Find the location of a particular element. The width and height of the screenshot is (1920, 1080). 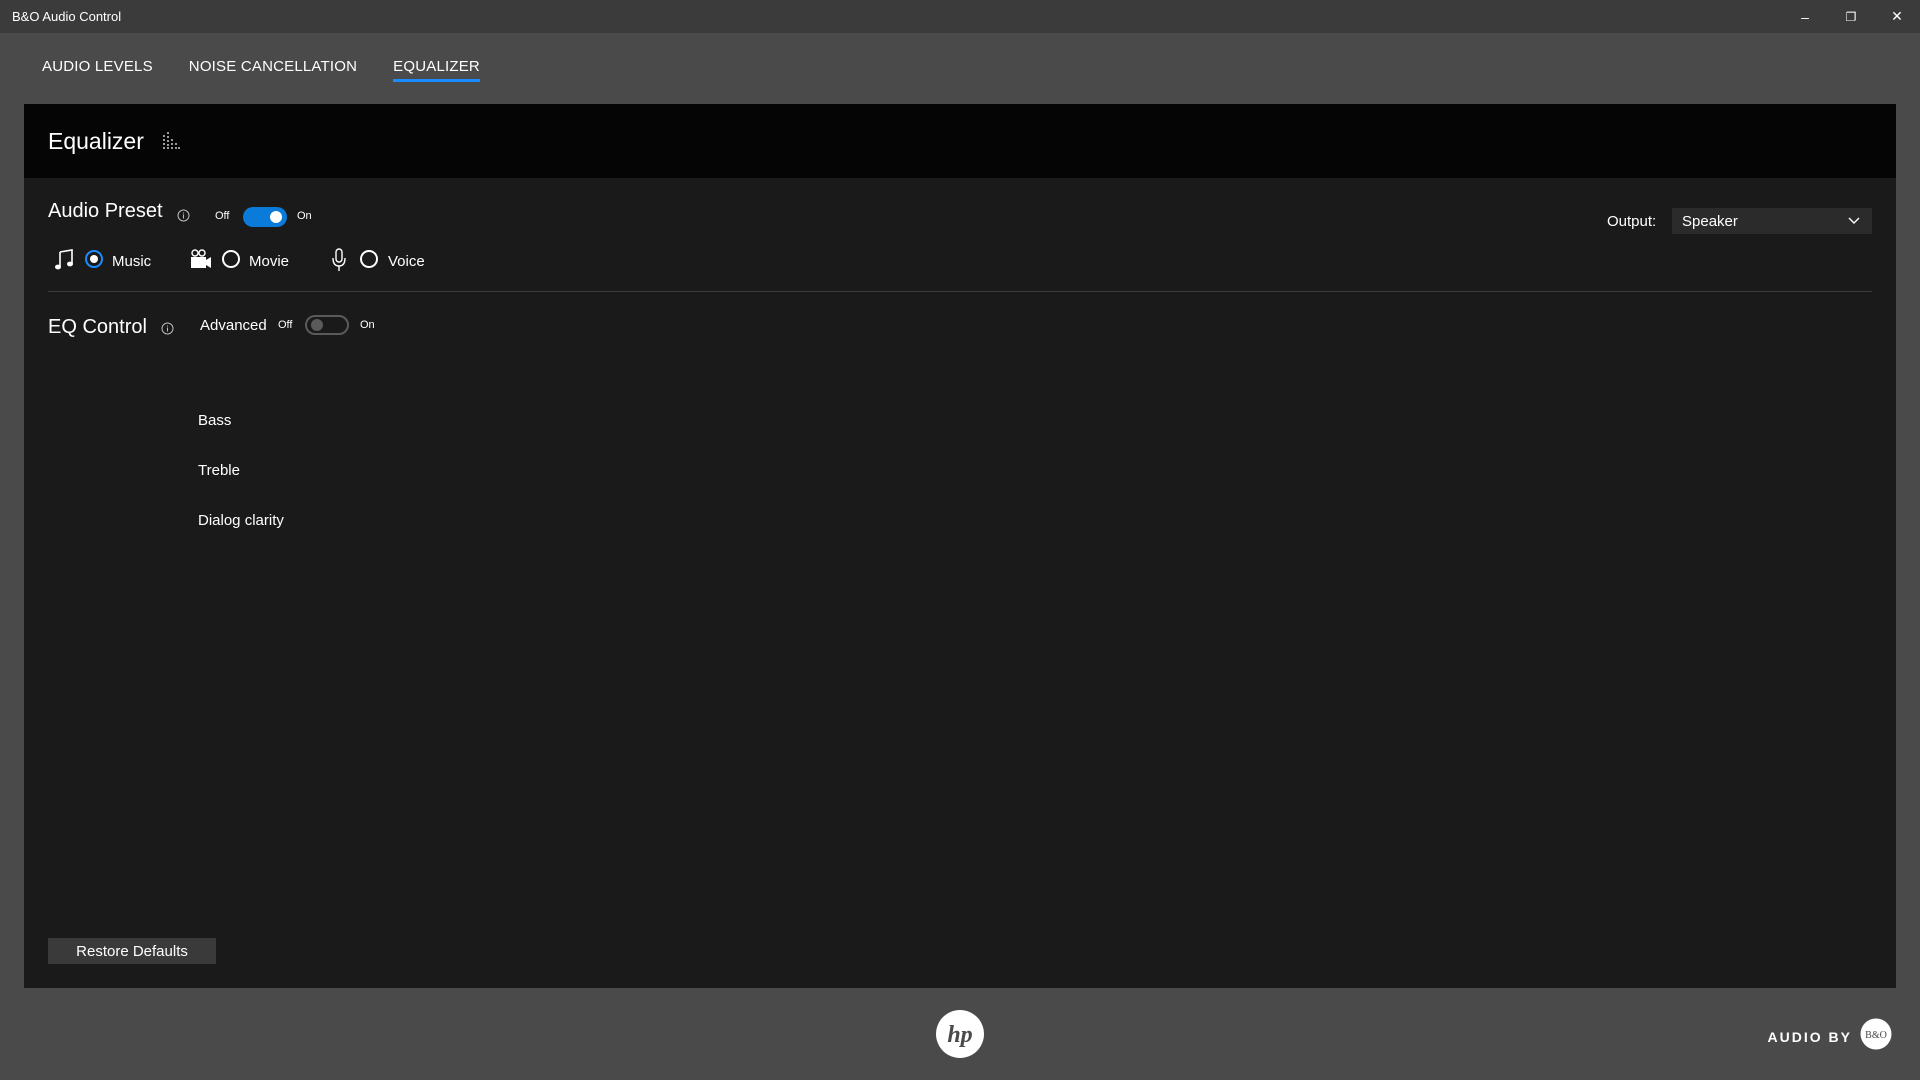

music-label: Music is located at coordinates (132, 261).